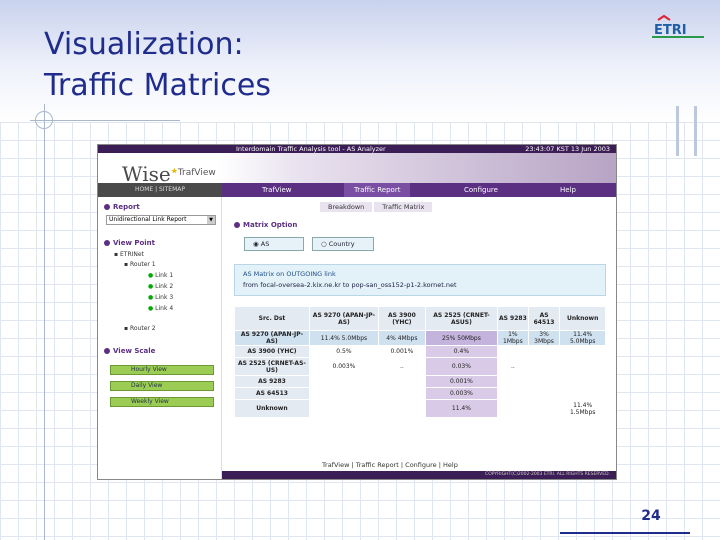 Image resolution: width=720 pixels, height=540 pixels. I want to click on row-header: AS 3900 (YHC), so click(272, 351).